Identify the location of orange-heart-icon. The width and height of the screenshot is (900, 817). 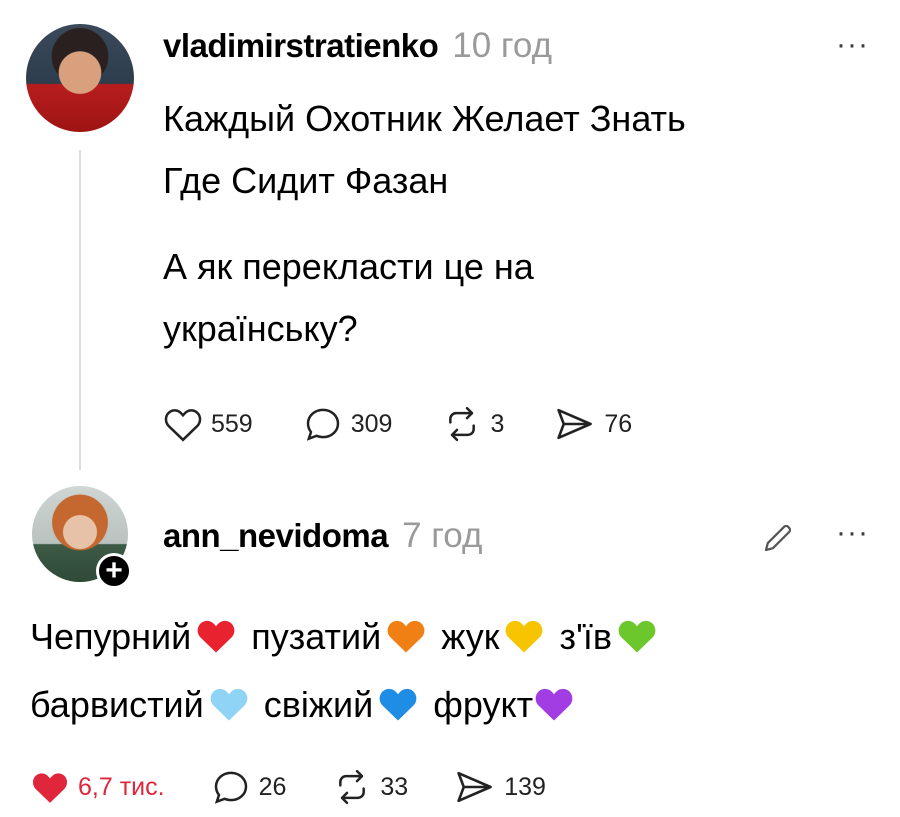
(406, 643).